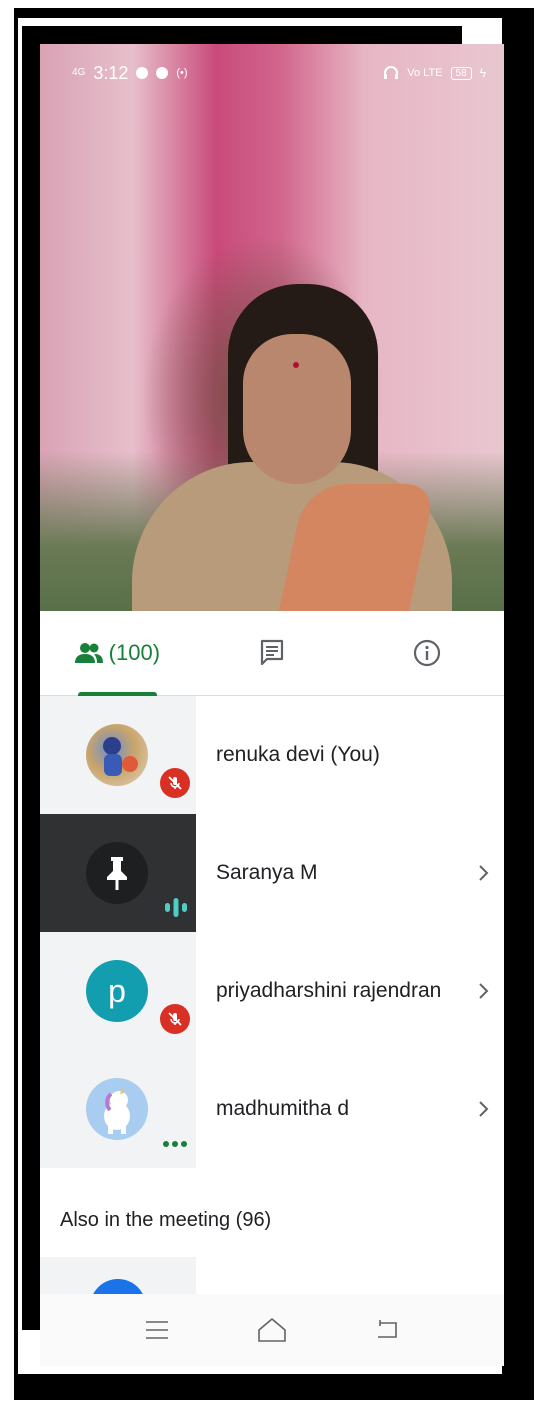  Describe the element at coordinates (111, 72) in the screenshot. I see `status-time: 3:12` at that location.